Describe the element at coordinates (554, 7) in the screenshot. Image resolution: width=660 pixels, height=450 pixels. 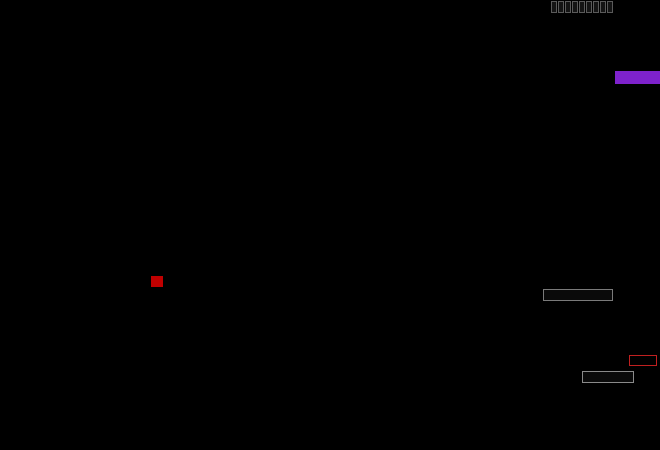
I see `toolbar-button-nei` at that location.